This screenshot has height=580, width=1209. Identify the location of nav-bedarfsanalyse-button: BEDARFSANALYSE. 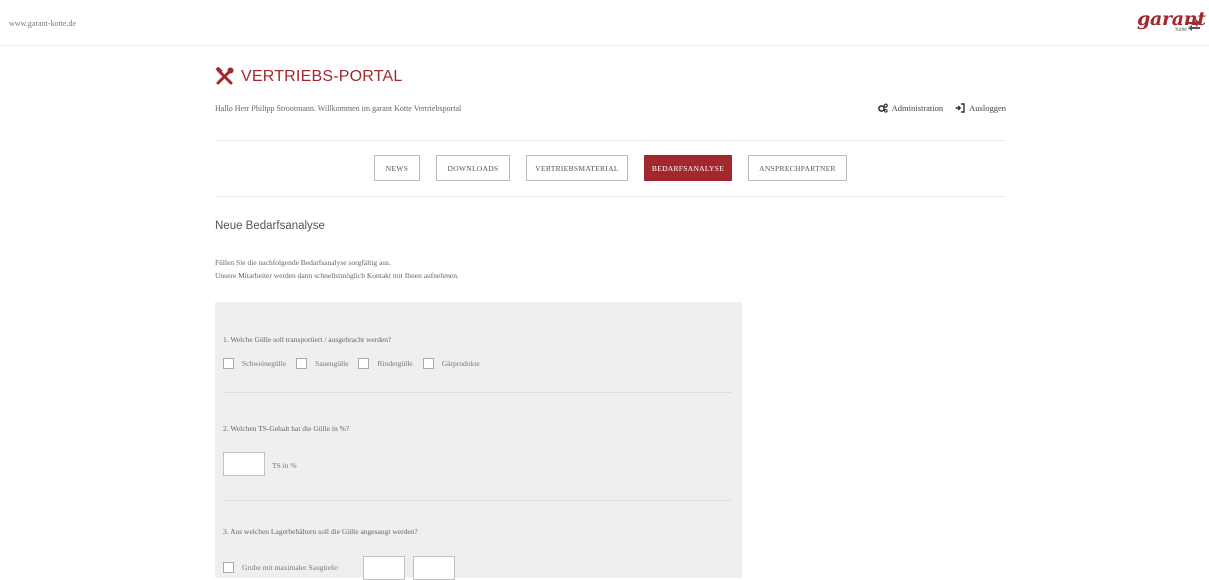
(688, 168).